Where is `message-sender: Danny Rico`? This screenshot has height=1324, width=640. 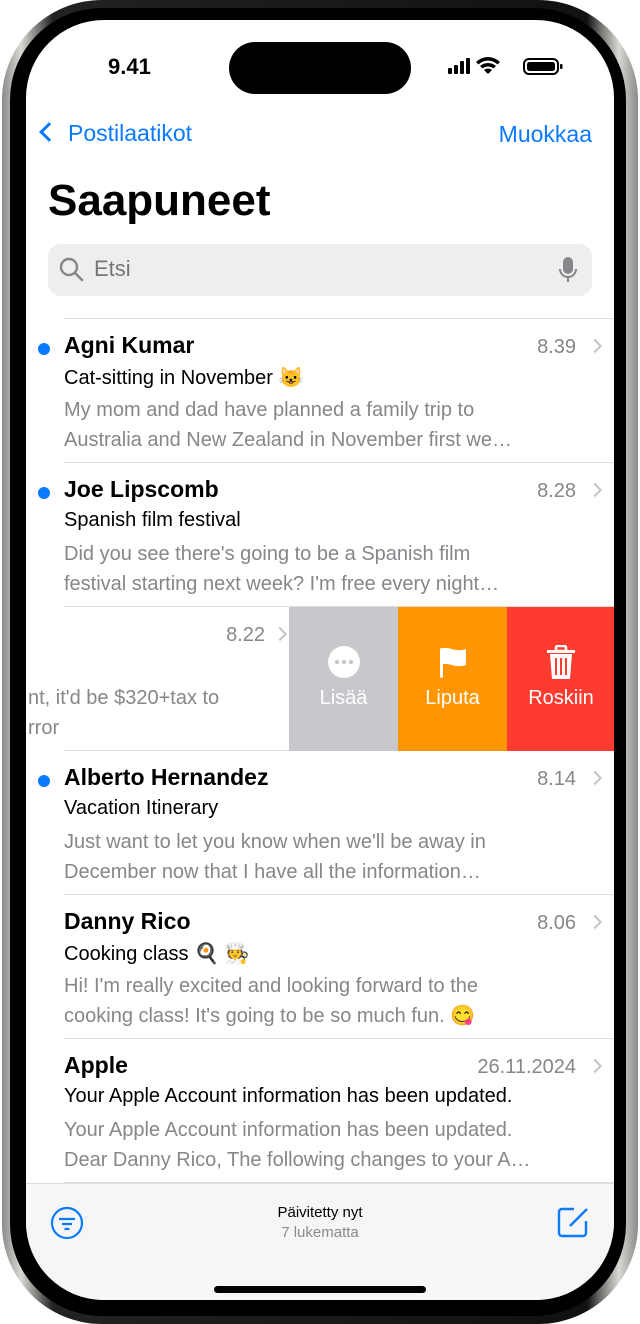
message-sender: Danny Rico is located at coordinates (127, 921).